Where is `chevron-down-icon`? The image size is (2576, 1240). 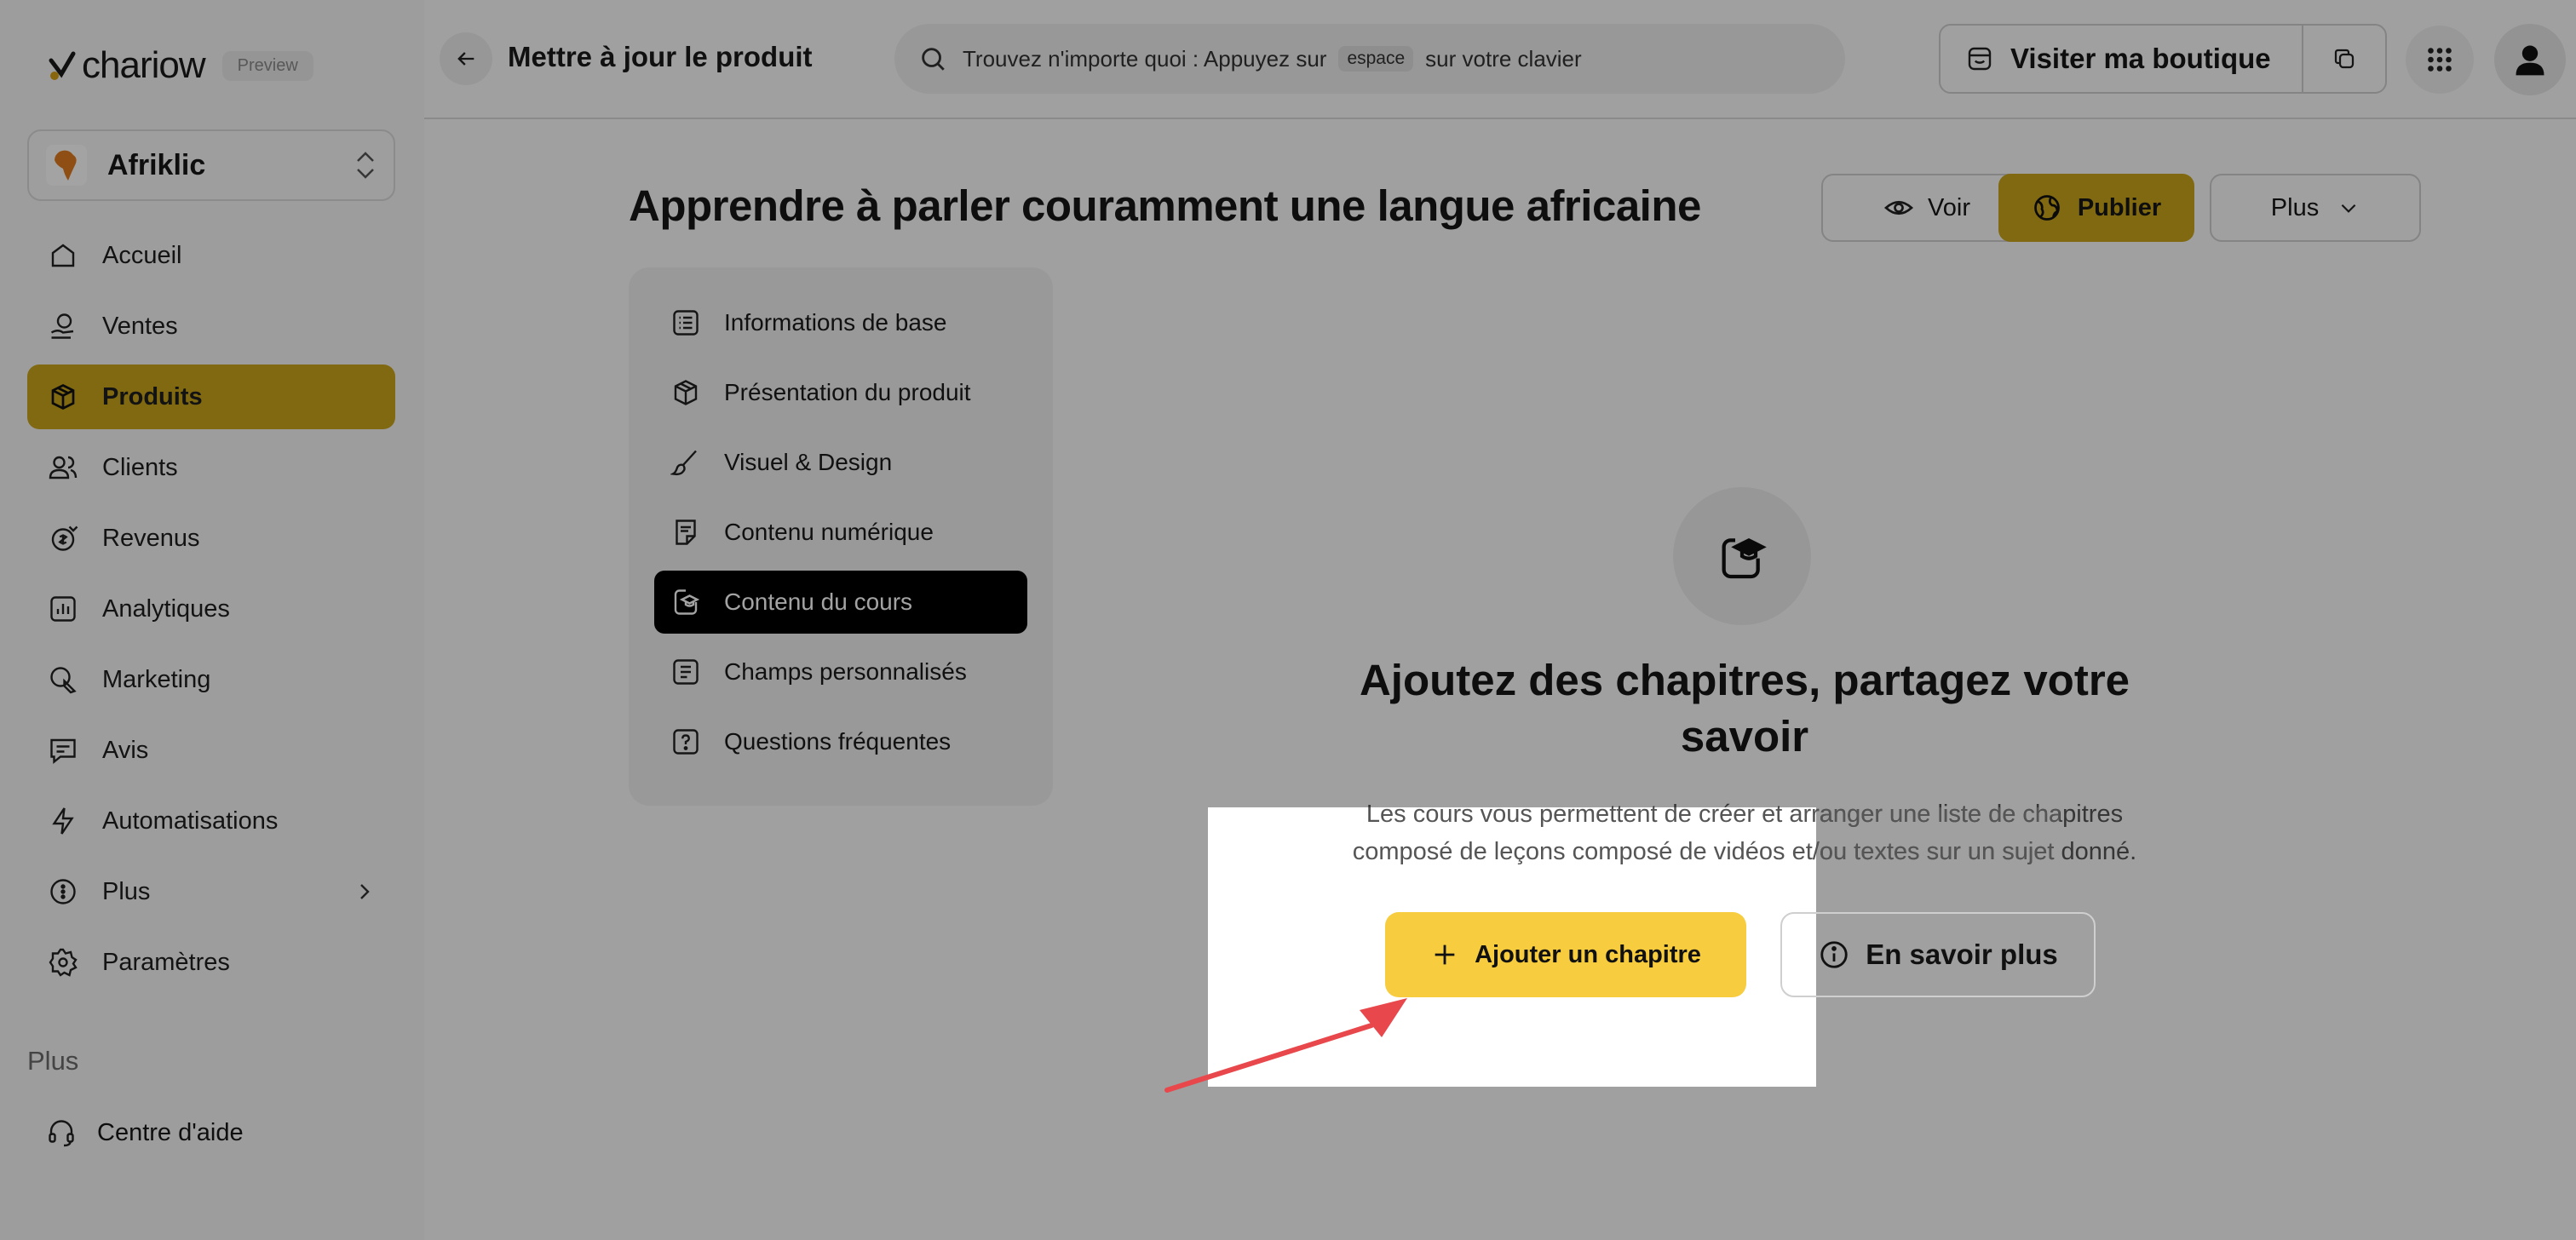 chevron-down-icon is located at coordinates (2349, 208).